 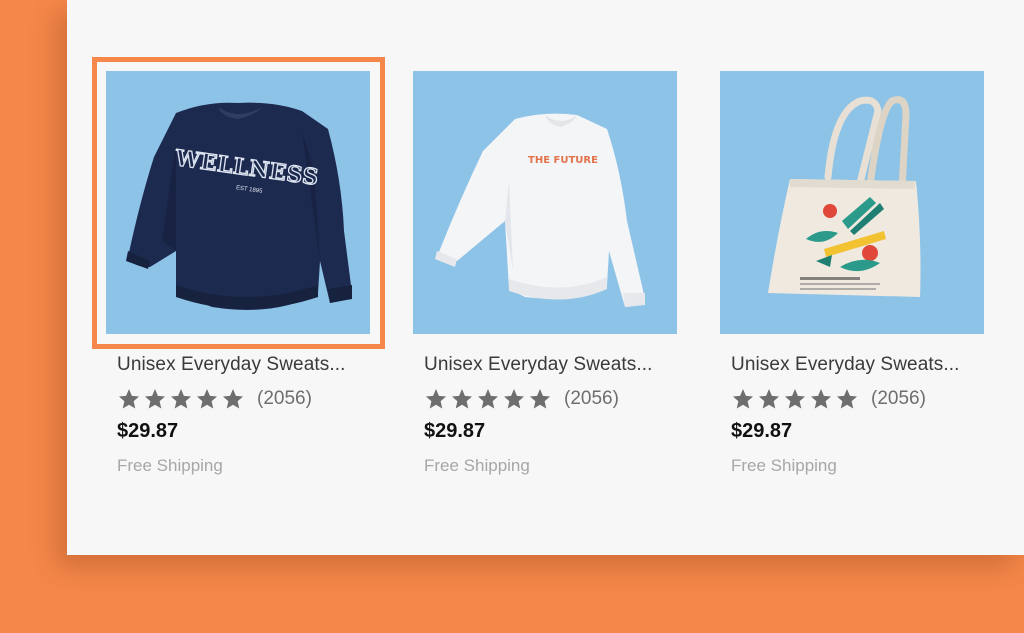 I want to click on white-sweatshirt-image: THE FUTURE, so click(x=540, y=210).